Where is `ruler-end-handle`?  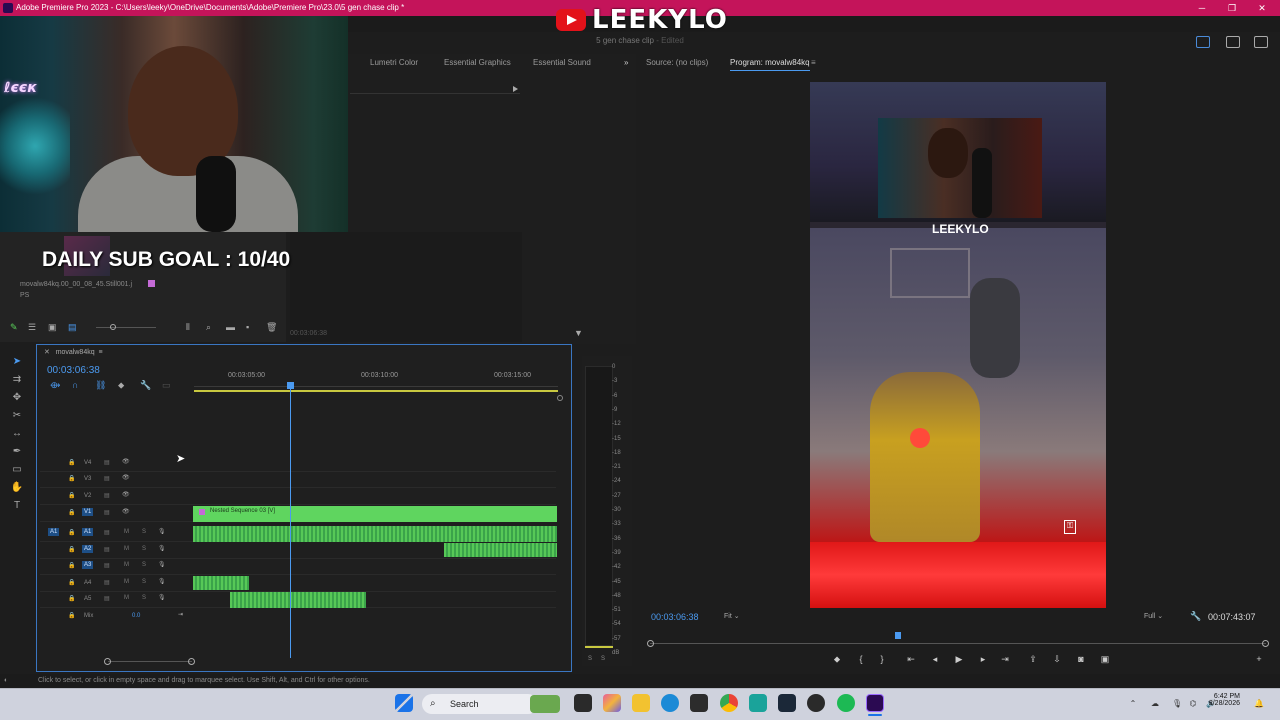 ruler-end-handle is located at coordinates (560, 398).